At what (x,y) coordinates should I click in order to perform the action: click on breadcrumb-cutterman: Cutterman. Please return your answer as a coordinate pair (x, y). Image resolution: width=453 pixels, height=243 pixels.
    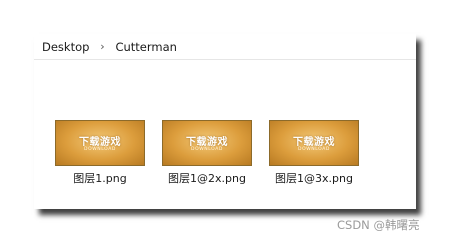
    Looking at the image, I should click on (145, 47).